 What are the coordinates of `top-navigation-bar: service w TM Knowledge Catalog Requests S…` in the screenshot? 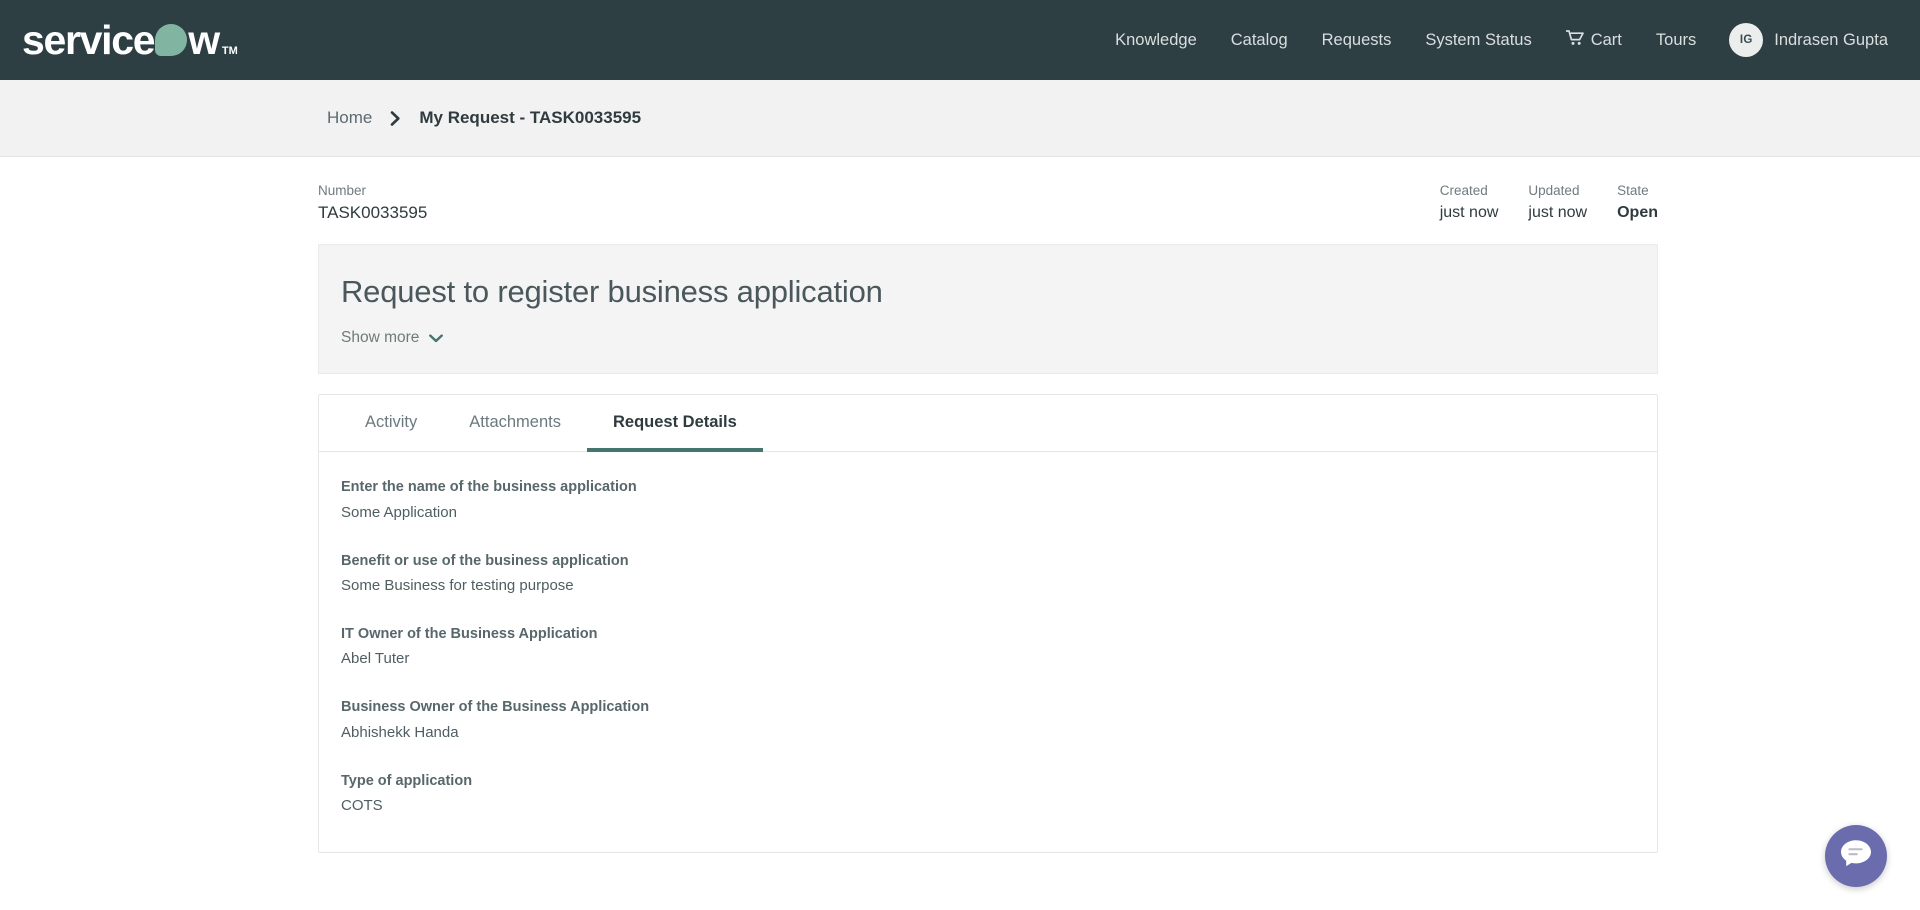 It's located at (960, 40).